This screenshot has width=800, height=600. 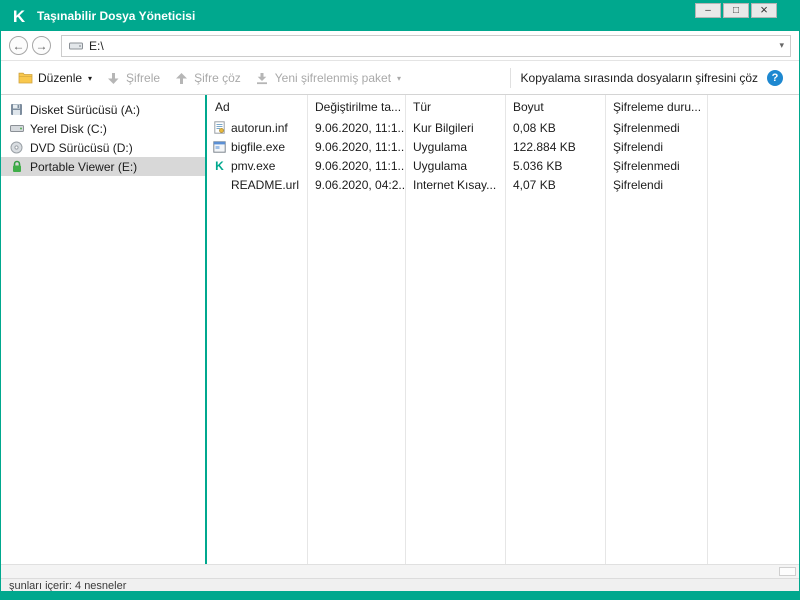 What do you see at coordinates (534, 127) in the screenshot?
I see `file-size: 0,08 KB` at bounding box center [534, 127].